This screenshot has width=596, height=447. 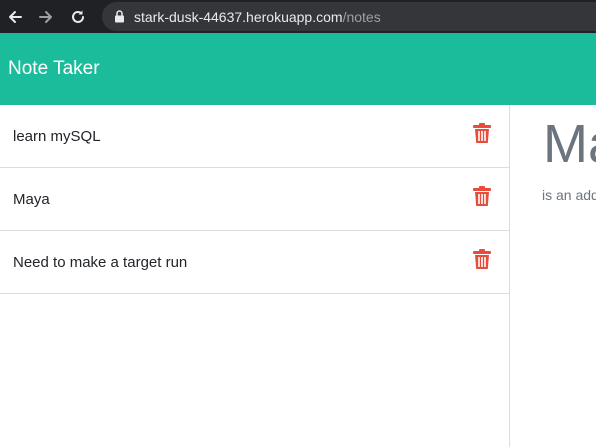 I want to click on browser-toolbar: stark-dusk-44637.herokuapp.com/notes, so click(x=298, y=16).